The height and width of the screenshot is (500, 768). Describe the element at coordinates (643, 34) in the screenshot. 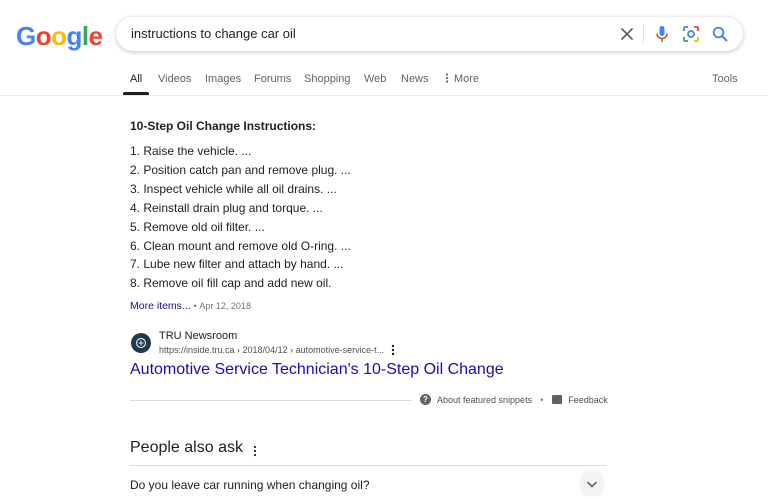

I see `search-divider` at that location.